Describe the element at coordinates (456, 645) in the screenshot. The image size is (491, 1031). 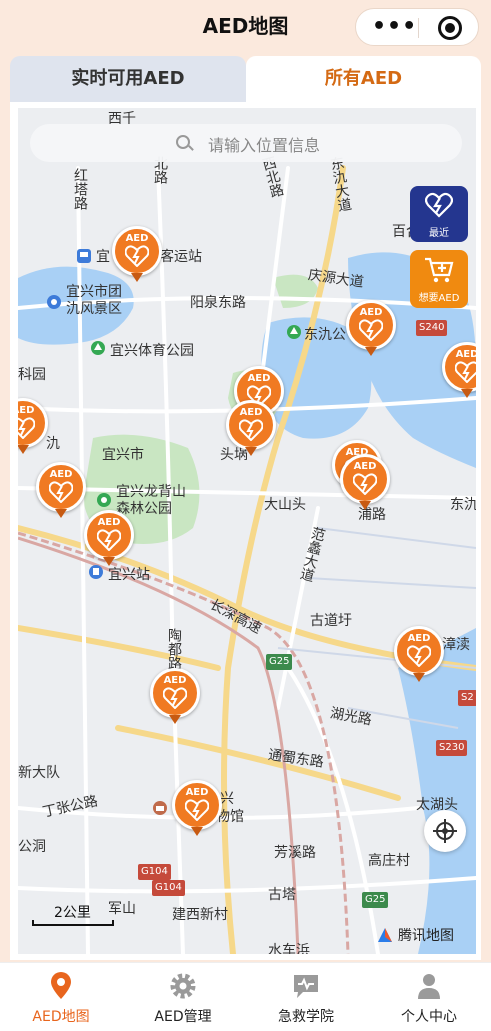
I see `map-label-zhangdu: 漳渎` at that location.